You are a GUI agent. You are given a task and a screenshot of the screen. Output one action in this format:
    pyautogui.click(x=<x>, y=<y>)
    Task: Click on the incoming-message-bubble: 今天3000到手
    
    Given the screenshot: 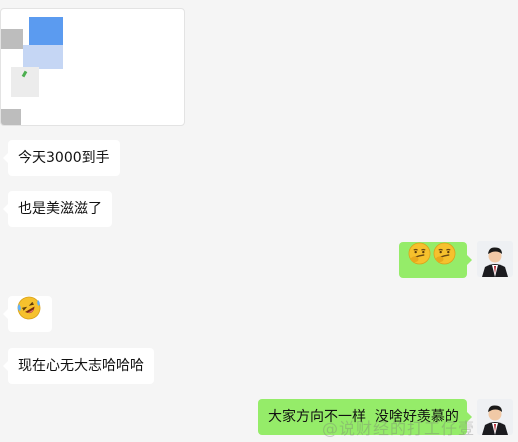 What is the action you would take?
    pyautogui.click(x=61, y=158)
    